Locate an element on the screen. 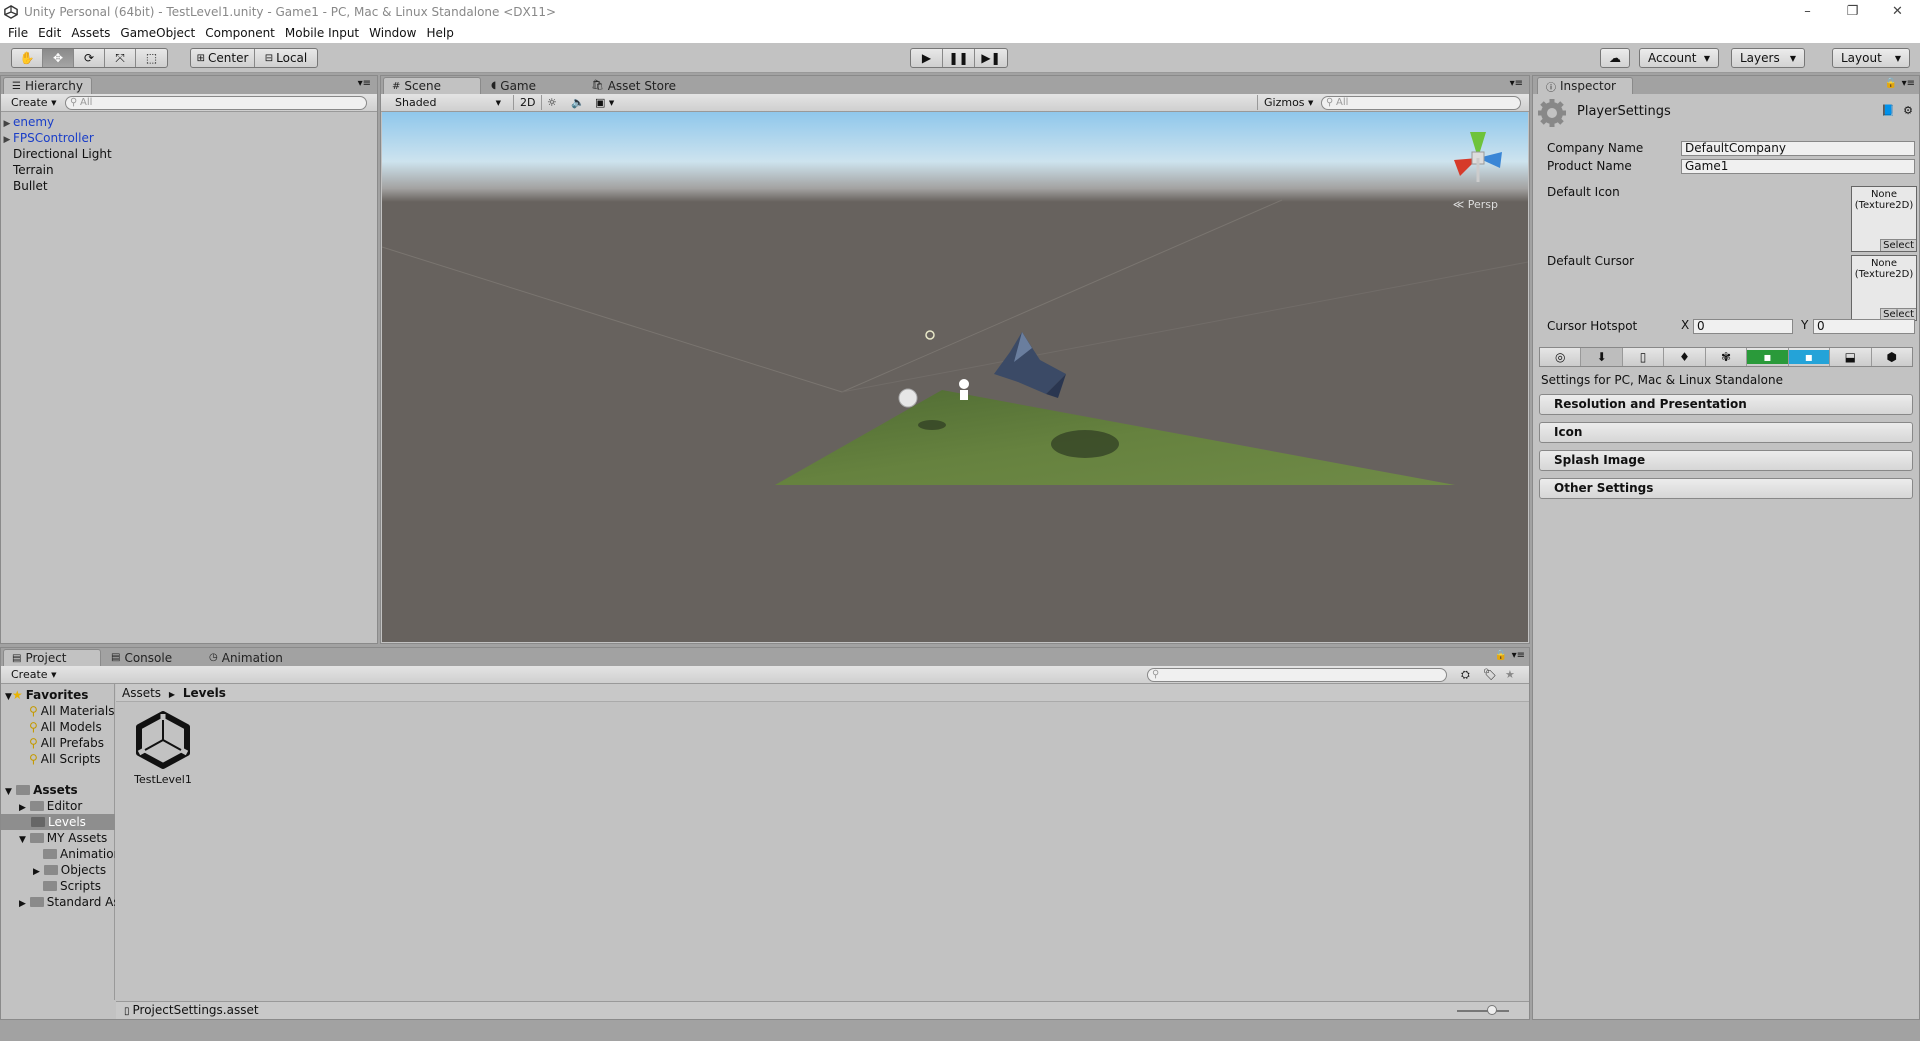 The height and width of the screenshot is (1041, 1920). orientation-gizmo is located at coordinates (1478, 157).